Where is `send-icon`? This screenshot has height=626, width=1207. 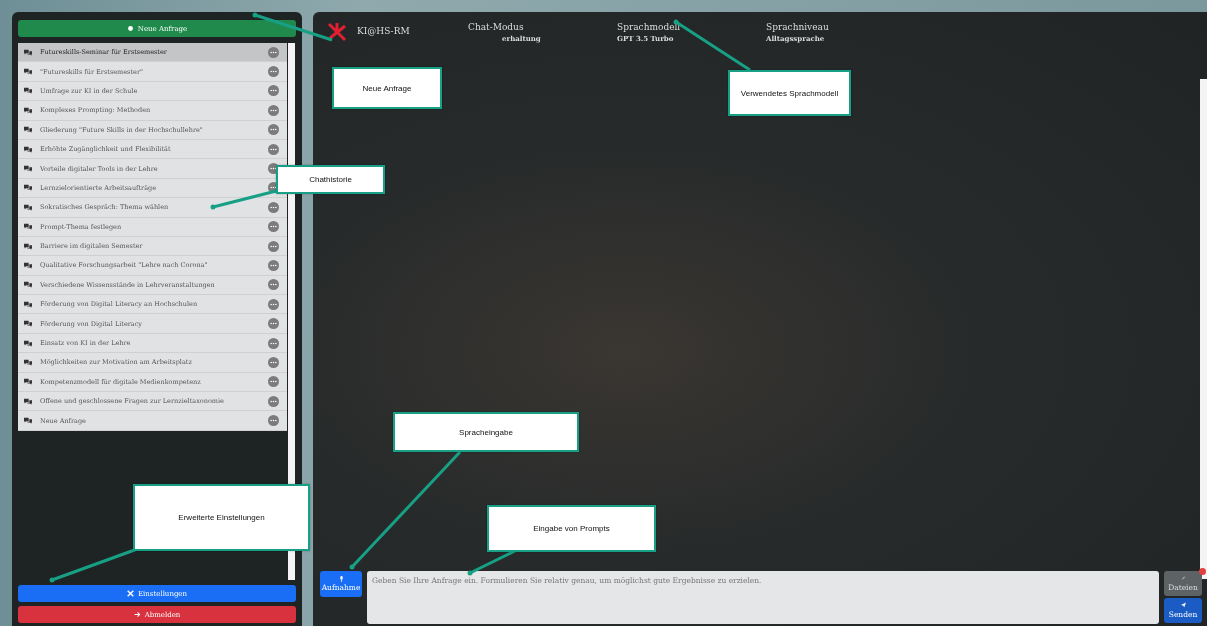
send-icon is located at coordinates (1183, 605).